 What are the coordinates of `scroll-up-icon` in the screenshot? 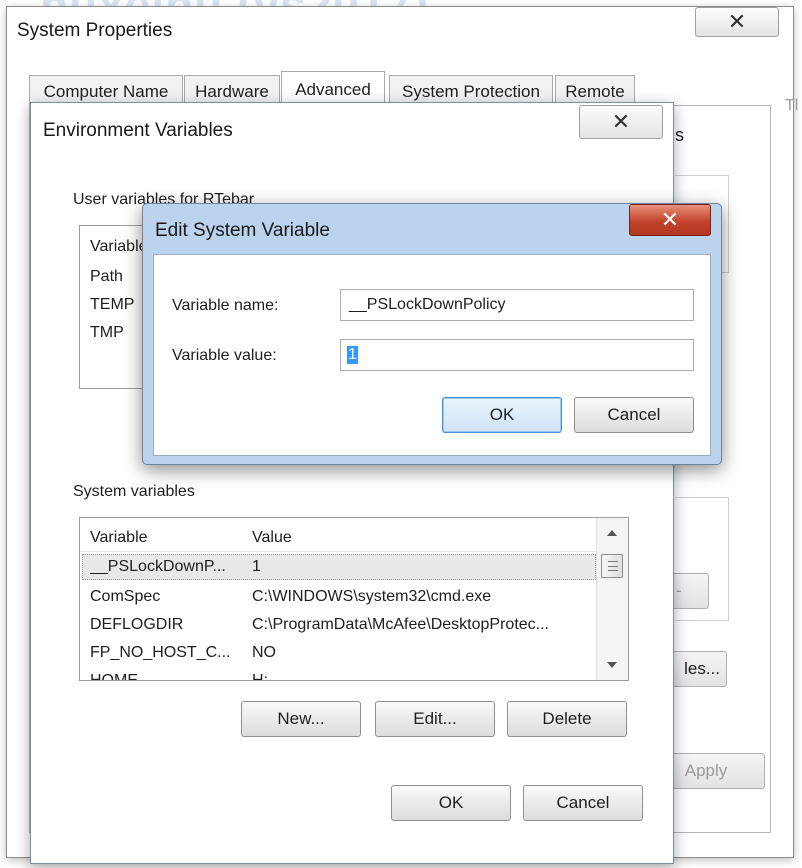 It's located at (612, 533).